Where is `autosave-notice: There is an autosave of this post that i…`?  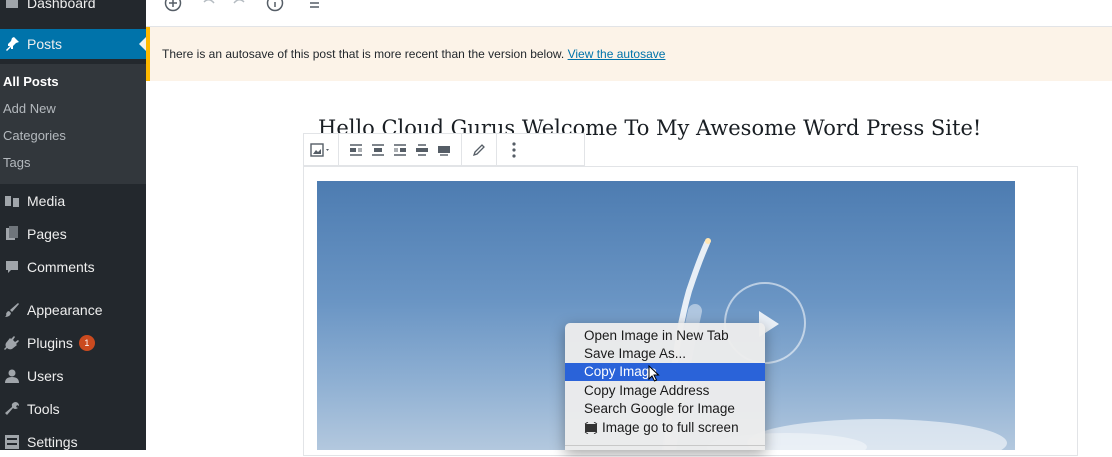 autosave-notice: There is an autosave of this post that i… is located at coordinates (629, 54).